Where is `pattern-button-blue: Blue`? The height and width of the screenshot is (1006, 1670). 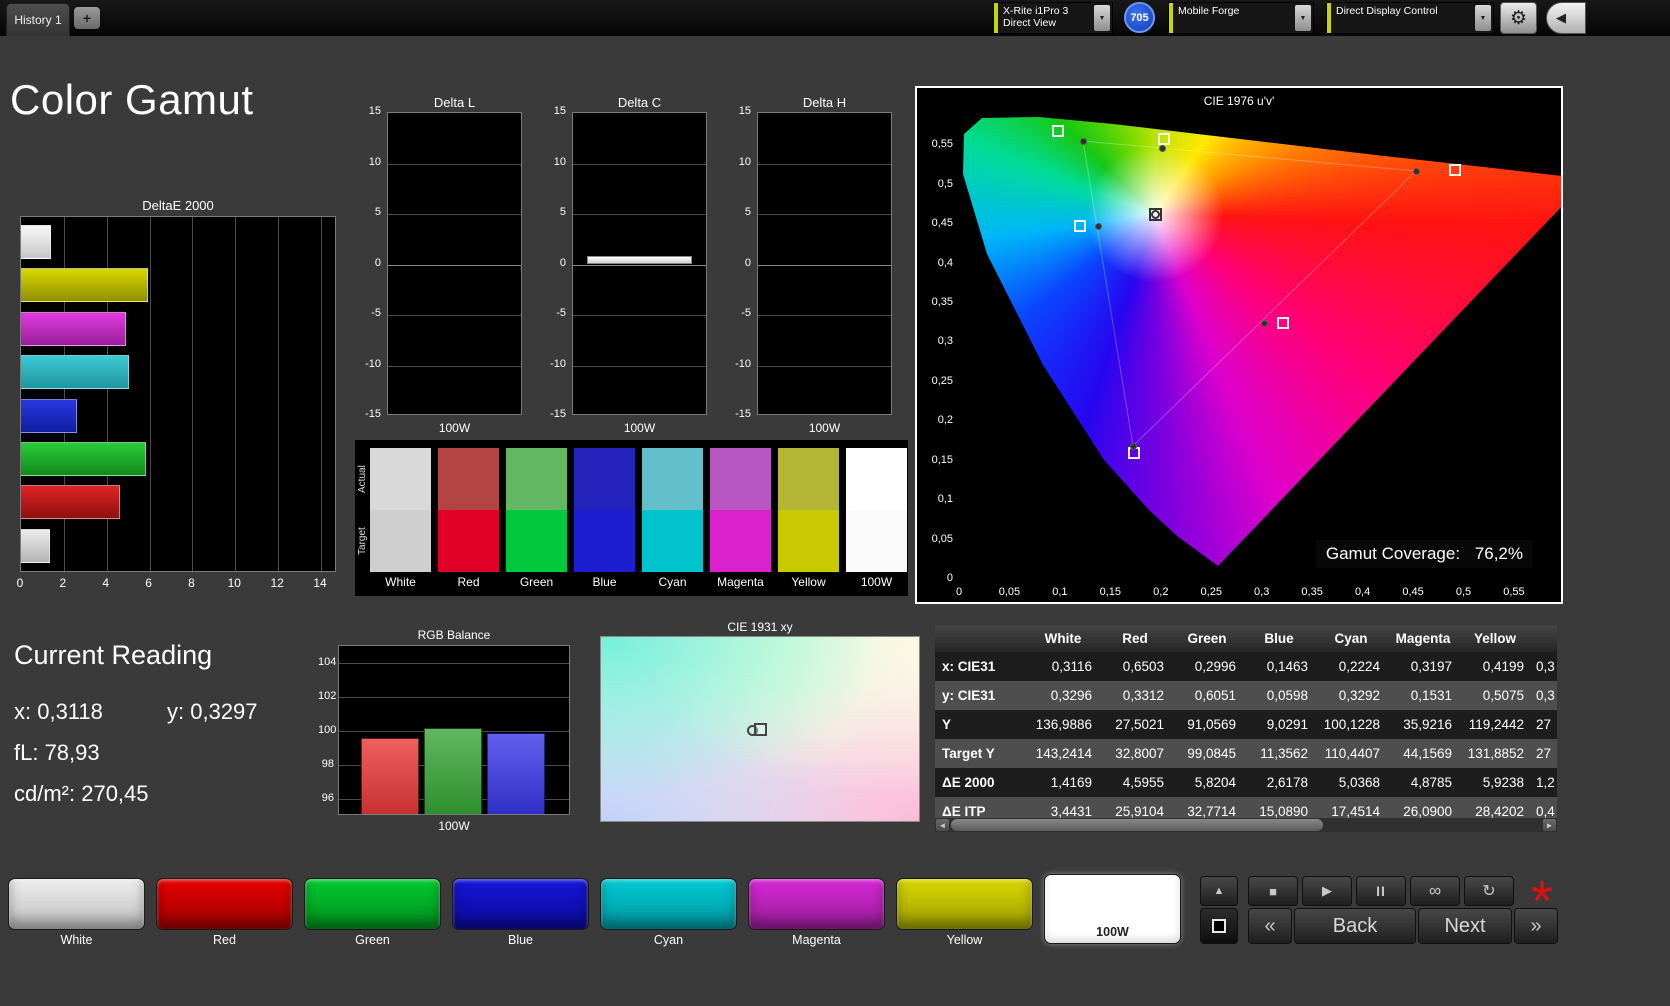
pattern-button-blue: Blue is located at coordinates (520, 912).